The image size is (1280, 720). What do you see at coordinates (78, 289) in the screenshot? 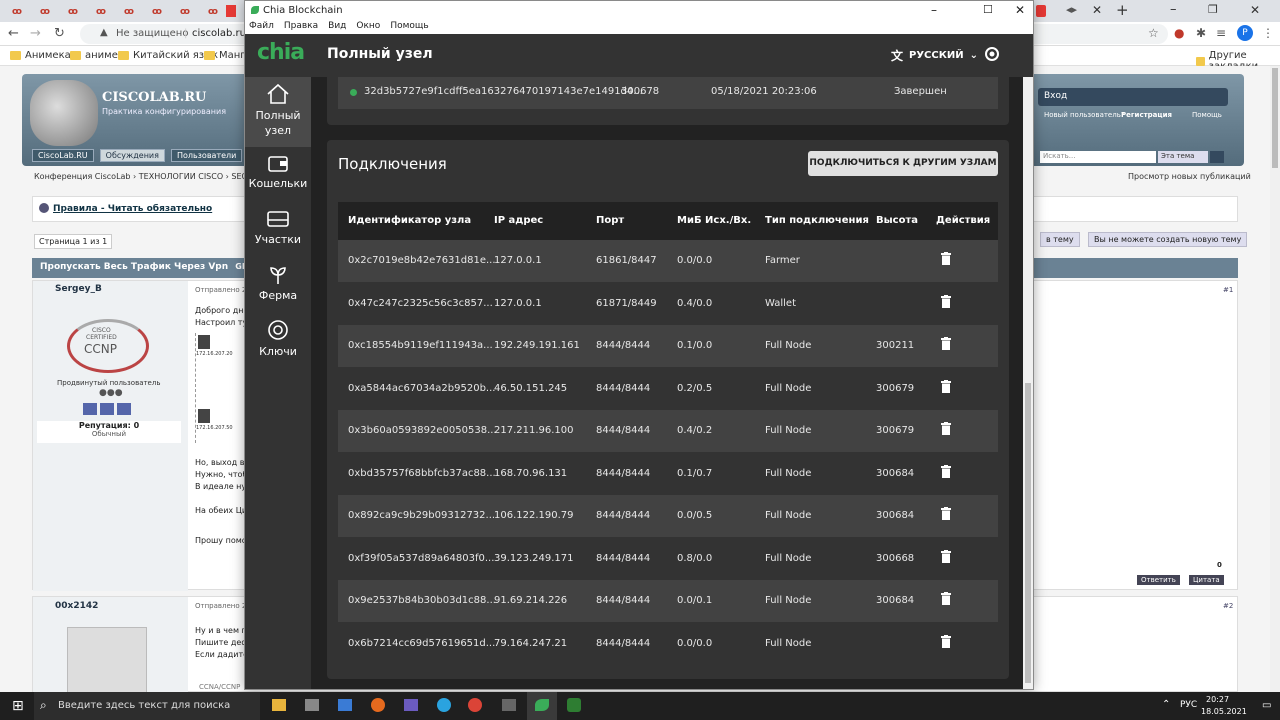
I see `author-name: Sergey_B` at bounding box center [78, 289].